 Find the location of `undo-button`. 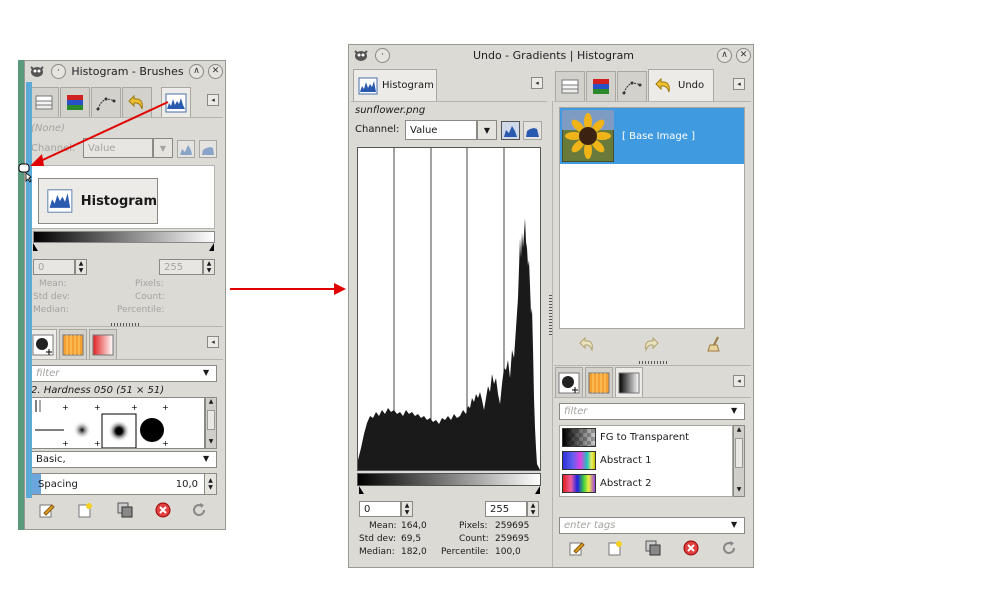

undo-button is located at coordinates (587, 344).